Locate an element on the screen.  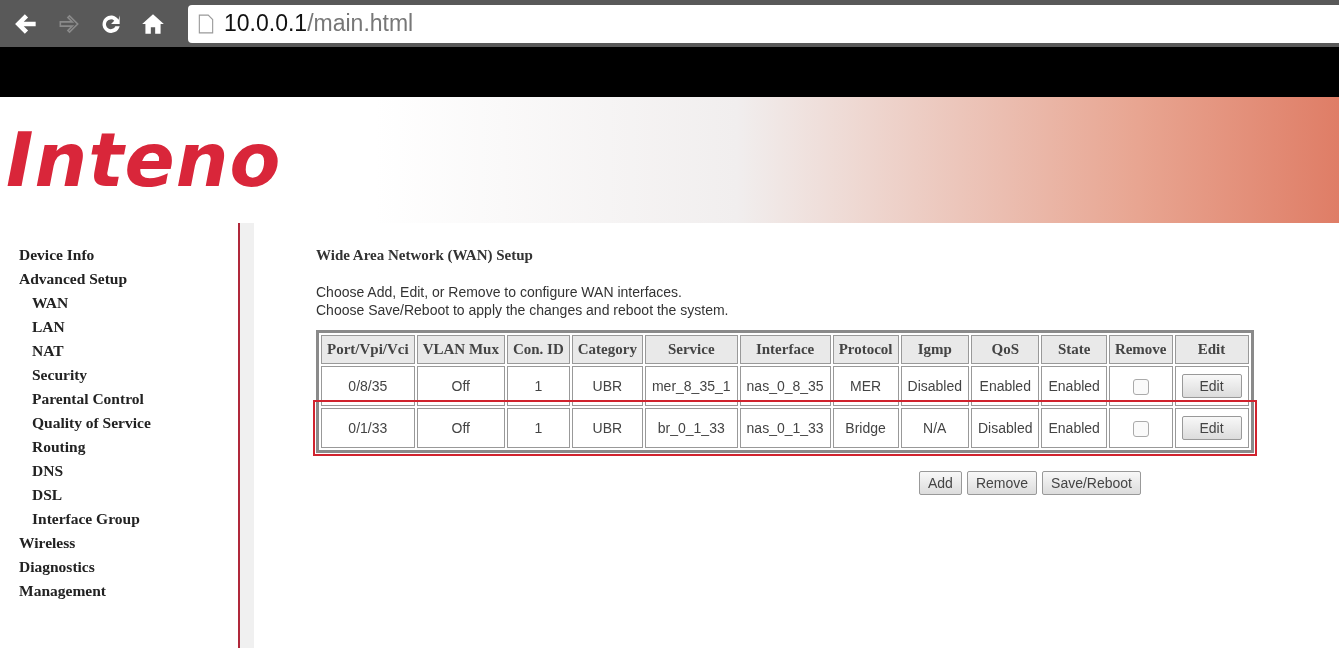
sidebar-item: Wireless is located at coordinates (128, 543).